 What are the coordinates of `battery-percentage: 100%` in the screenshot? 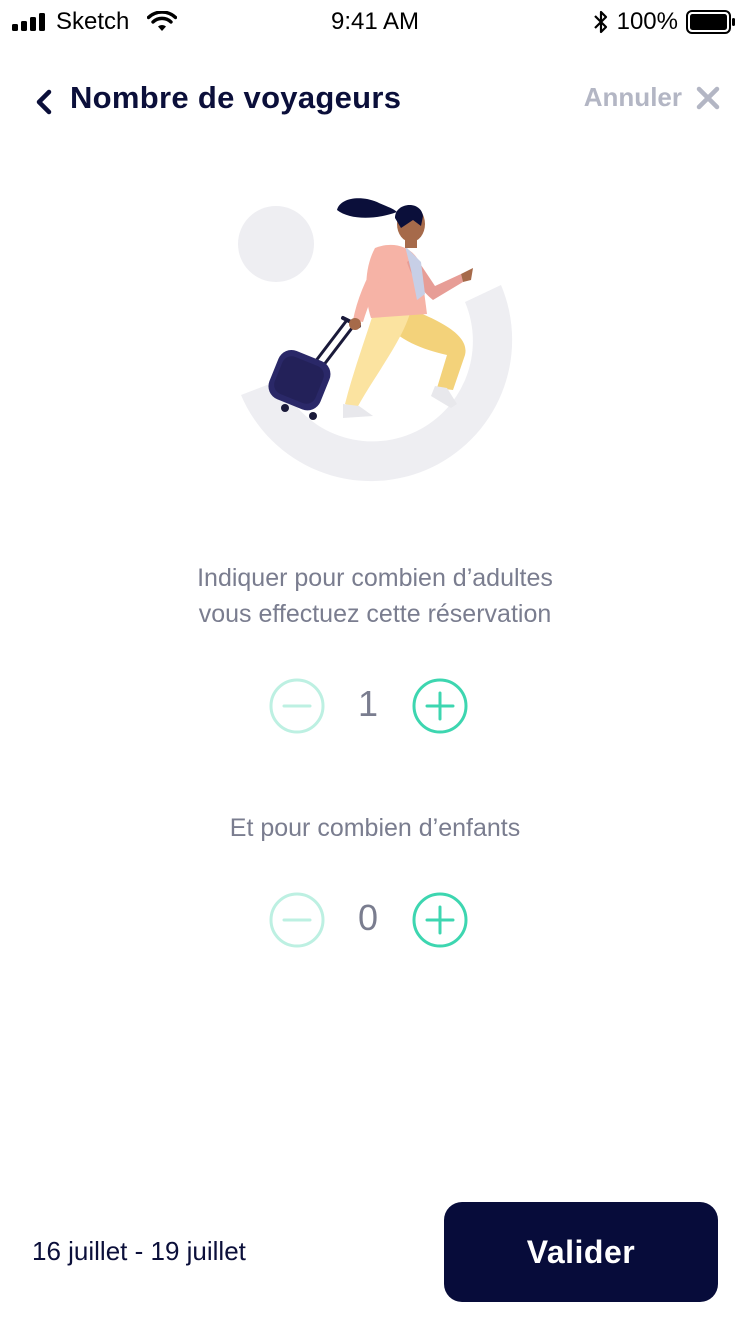 It's located at (647, 21).